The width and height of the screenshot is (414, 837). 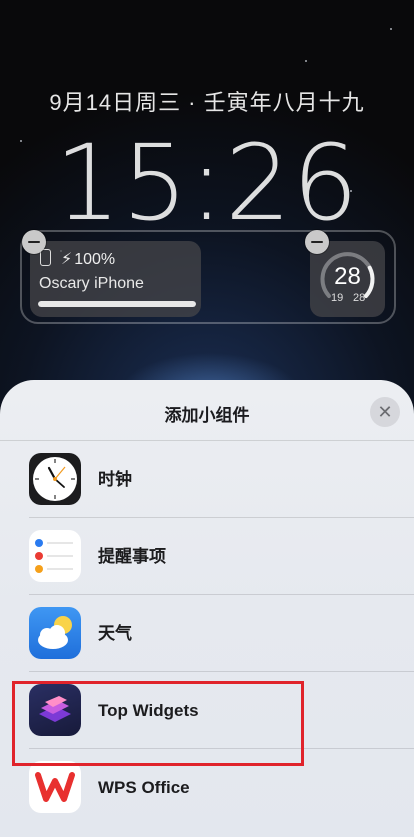 I want to click on wps-office-icon, so click(x=55, y=787).